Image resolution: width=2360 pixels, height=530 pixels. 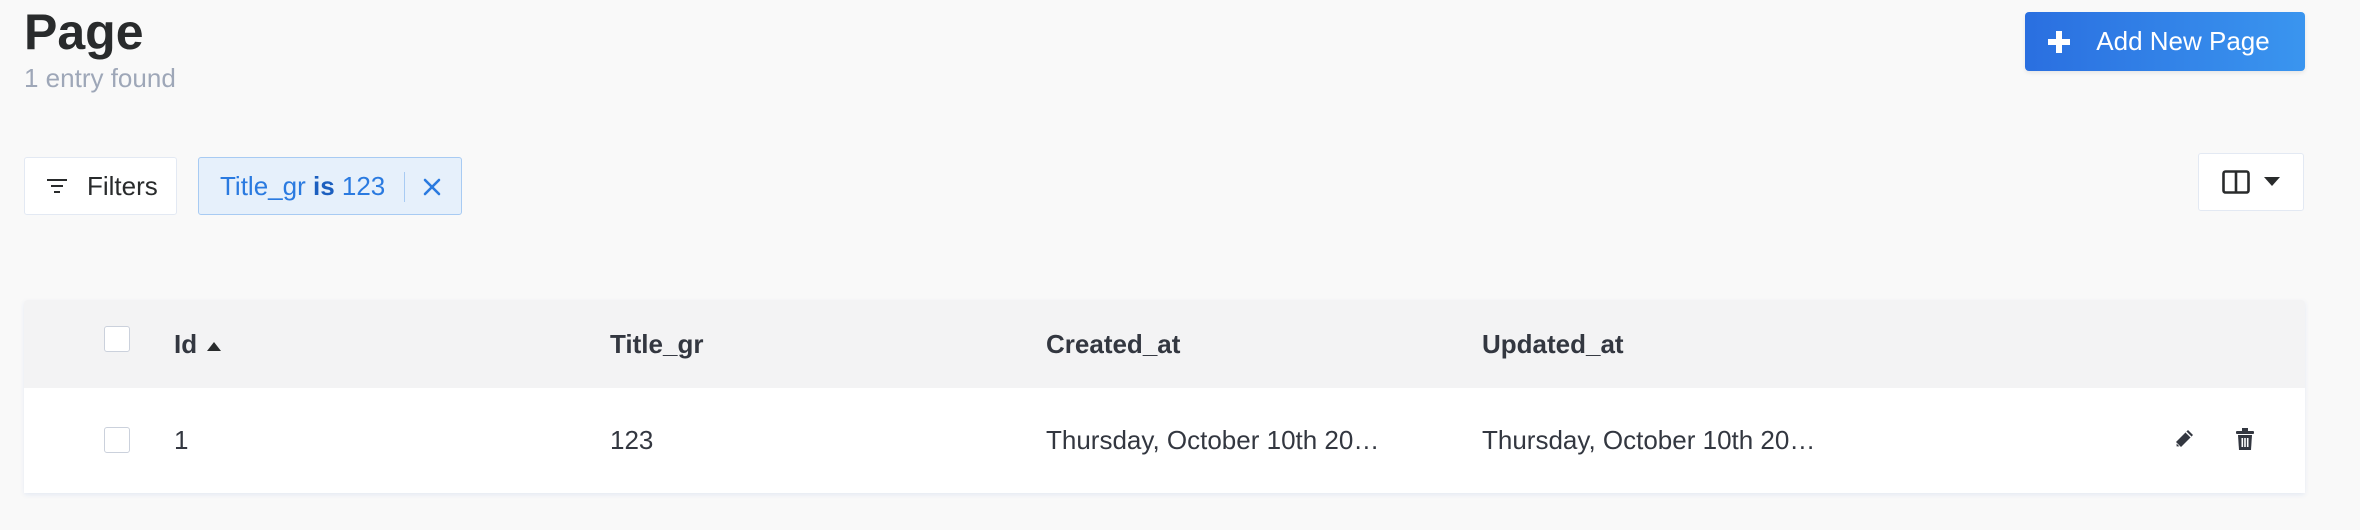 I want to click on plus-icon, so click(x=2059, y=41).